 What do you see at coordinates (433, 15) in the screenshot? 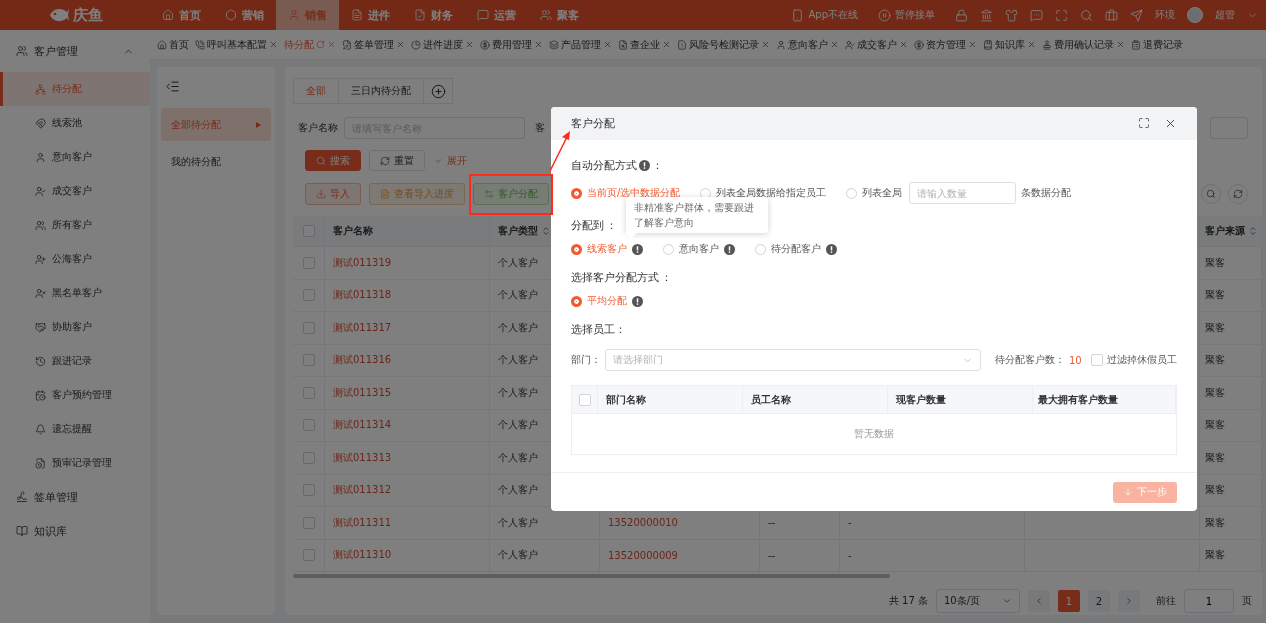
I see `nav-item: 财务` at bounding box center [433, 15].